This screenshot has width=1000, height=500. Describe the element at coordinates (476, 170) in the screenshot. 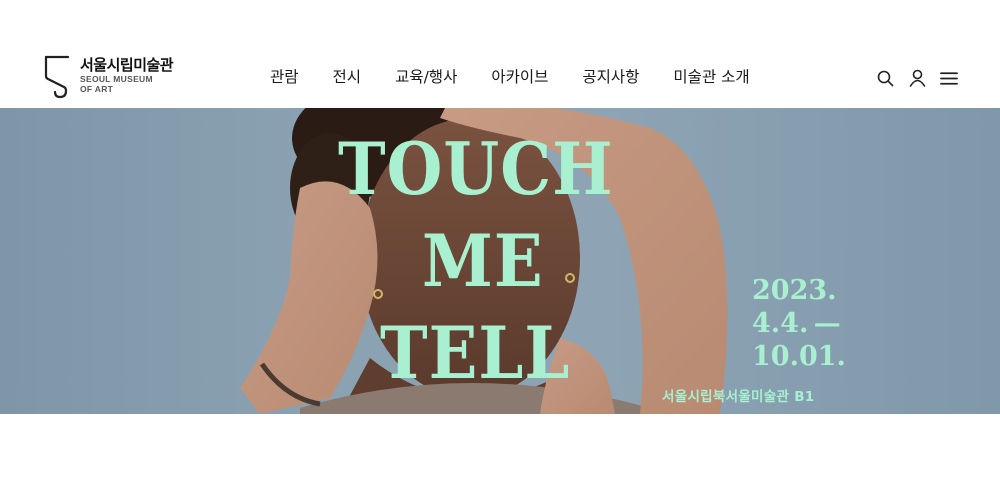

I see `exhibition-title-line1: TOUCH` at that location.